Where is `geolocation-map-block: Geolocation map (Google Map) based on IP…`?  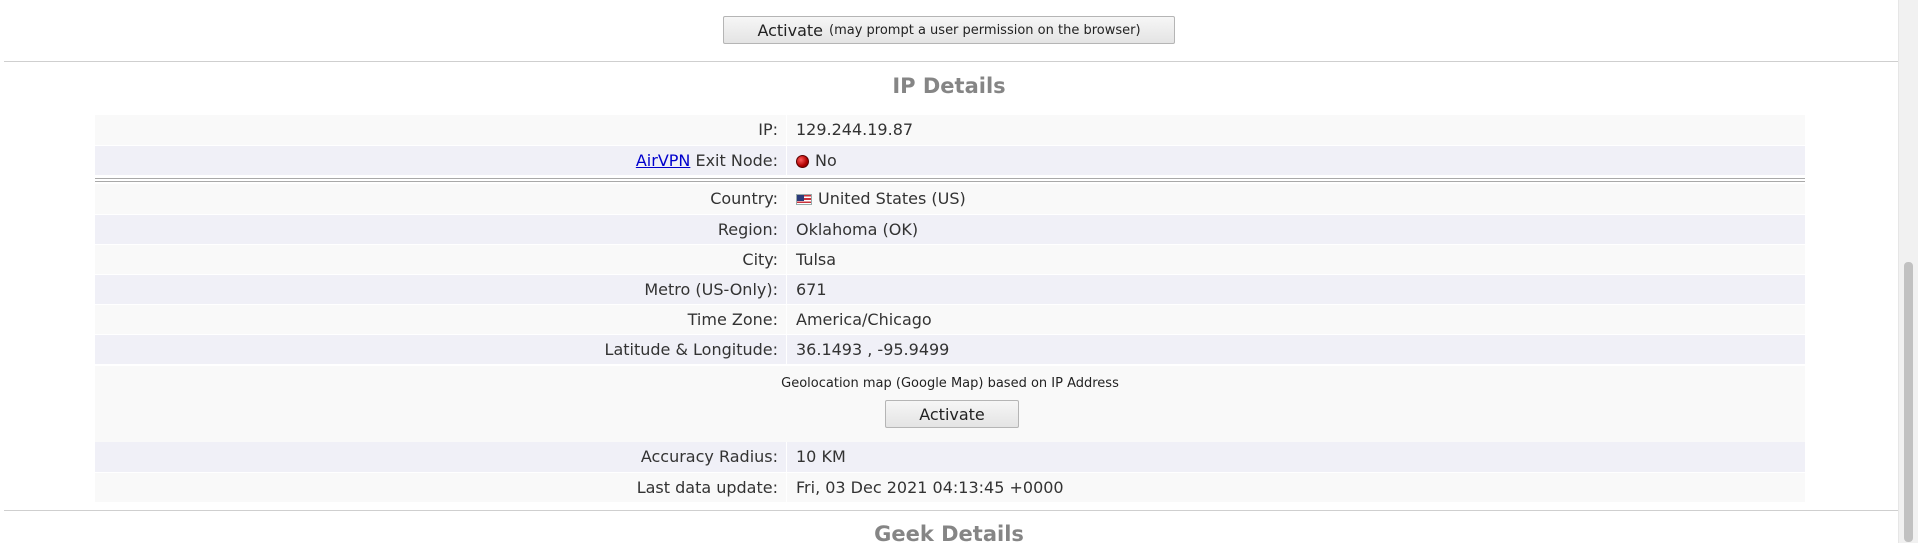 geolocation-map-block: Geolocation map (Google Map) based on IP… is located at coordinates (950, 404).